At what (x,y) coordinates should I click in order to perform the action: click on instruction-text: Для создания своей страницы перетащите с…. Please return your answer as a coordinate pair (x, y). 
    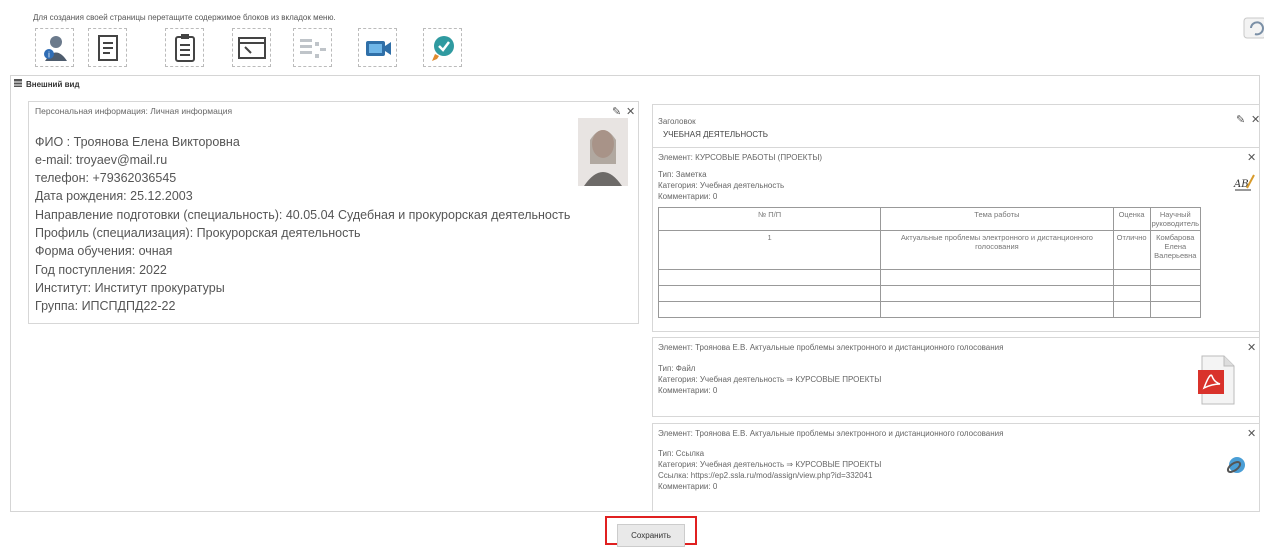
    Looking at the image, I should click on (184, 17).